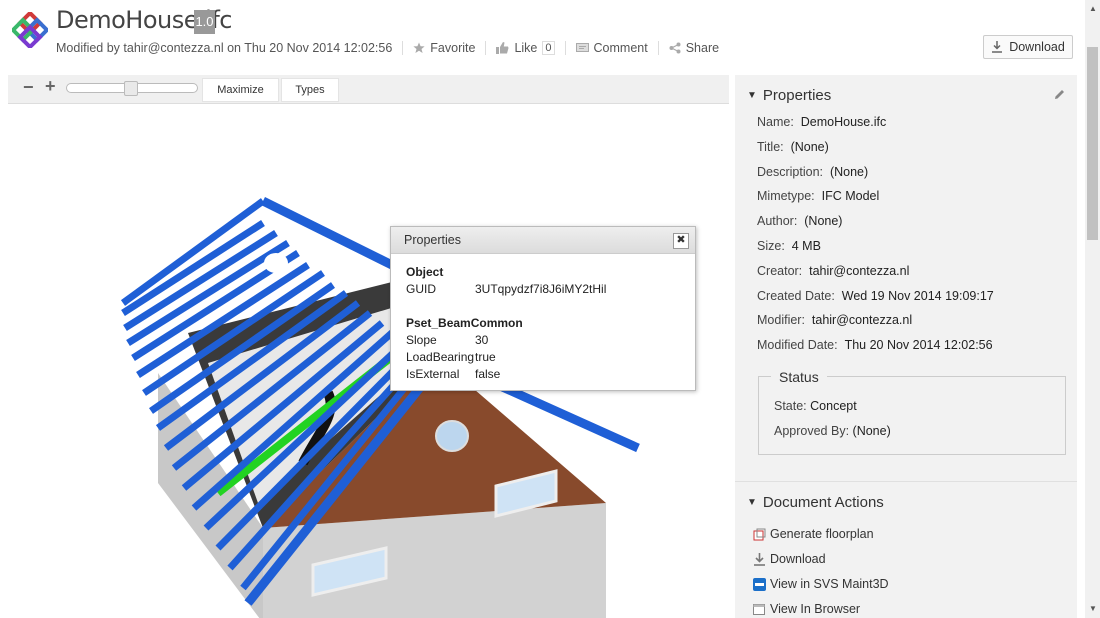 The height and width of the screenshot is (618, 1100). What do you see at coordinates (822, 534) in the screenshot?
I see `action-label: Generate floorplan` at bounding box center [822, 534].